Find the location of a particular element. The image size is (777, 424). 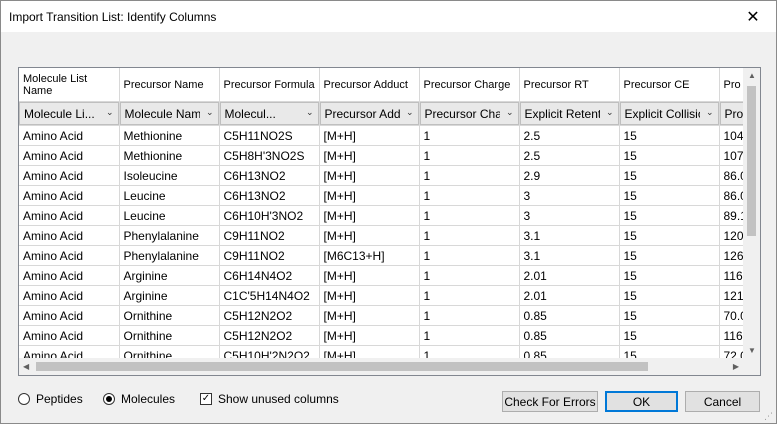

table-cell: 120 is located at coordinates (731, 235).